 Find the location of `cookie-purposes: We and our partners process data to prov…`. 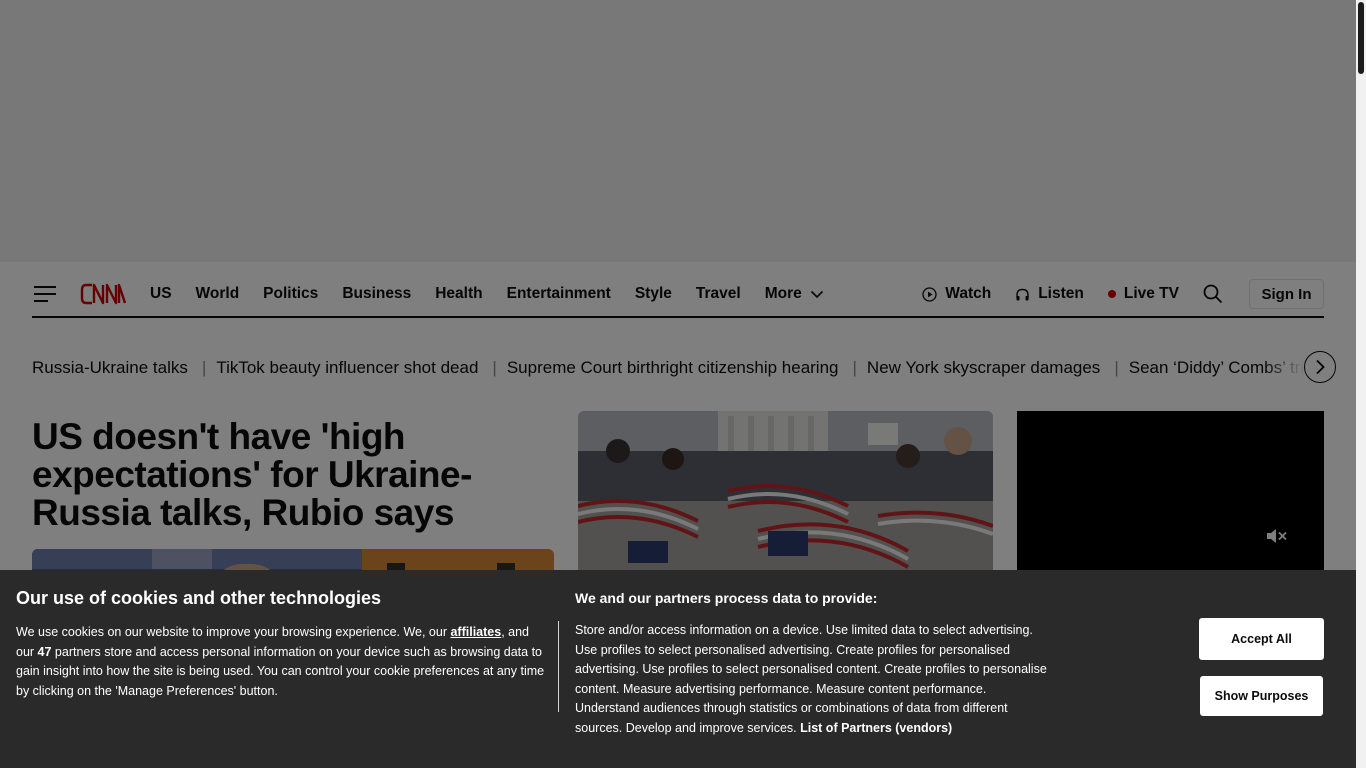

cookie-purposes: We and our partners process data to prov… is located at coordinates (812, 663).